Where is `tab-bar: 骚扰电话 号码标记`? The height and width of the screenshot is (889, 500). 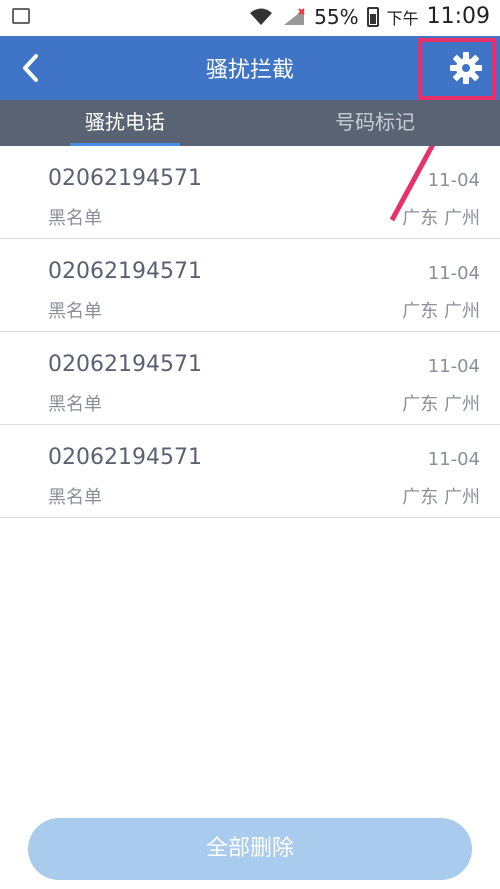 tab-bar: 骚扰电话 号码标记 is located at coordinates (250, 123).